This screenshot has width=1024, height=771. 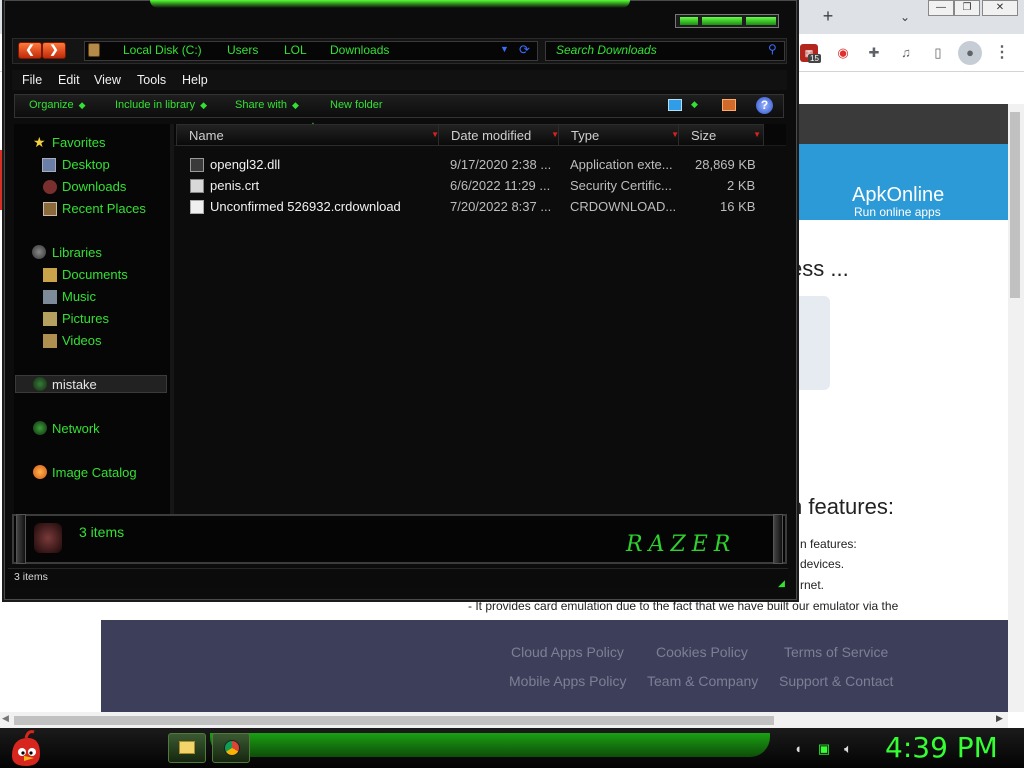 I want to click on site-header, so click(x=899, y=124).